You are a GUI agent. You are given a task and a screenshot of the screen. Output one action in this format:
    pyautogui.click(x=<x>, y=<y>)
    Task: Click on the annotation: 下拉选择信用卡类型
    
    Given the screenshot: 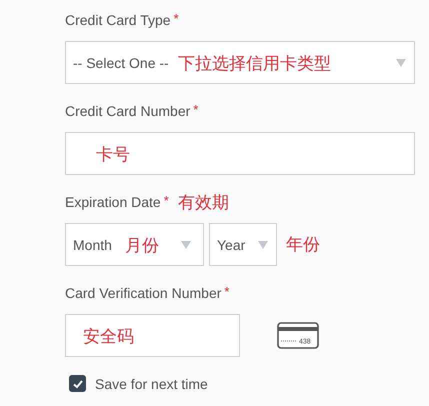 What is the action you would take?
    pyautogui.click(x=254, y=64)
    